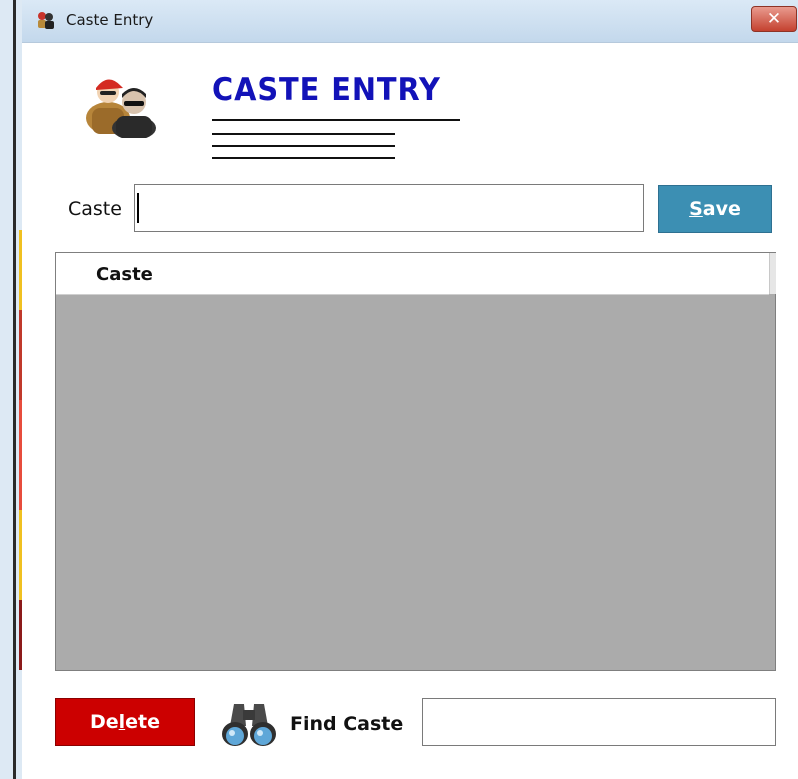 This screenshot has width=798, height=779. I want to click on caste-label: Caste, so click(95, 209).